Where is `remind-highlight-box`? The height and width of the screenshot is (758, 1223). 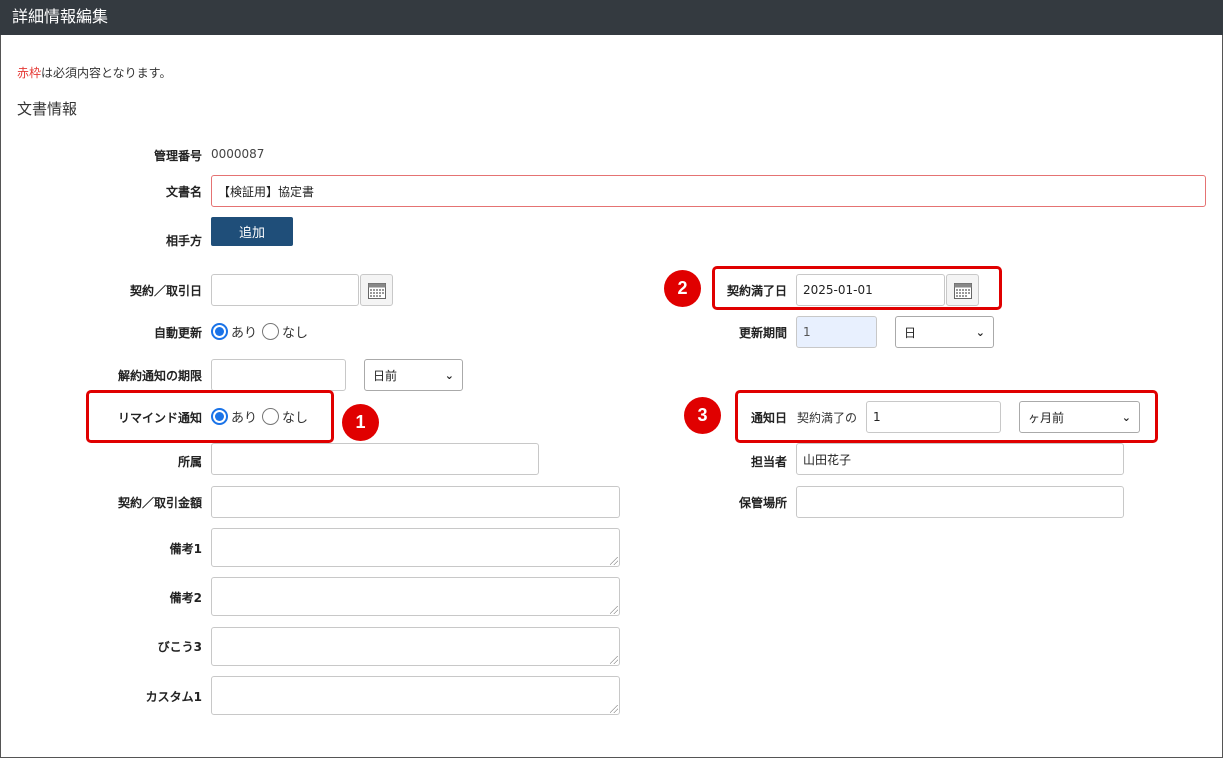
remind-highlight-box is located at coordinates (210, 416).